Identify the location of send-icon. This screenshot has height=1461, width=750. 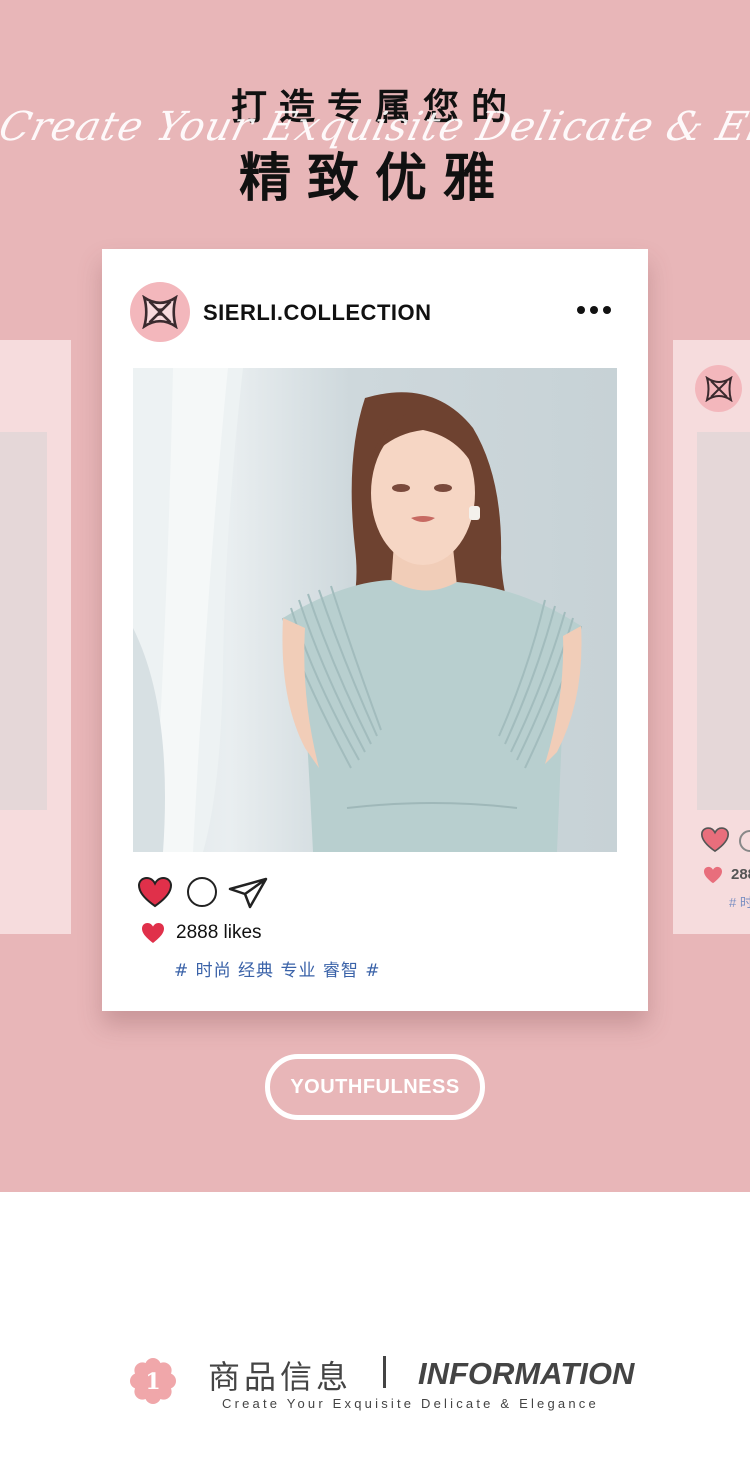
(248, 893).